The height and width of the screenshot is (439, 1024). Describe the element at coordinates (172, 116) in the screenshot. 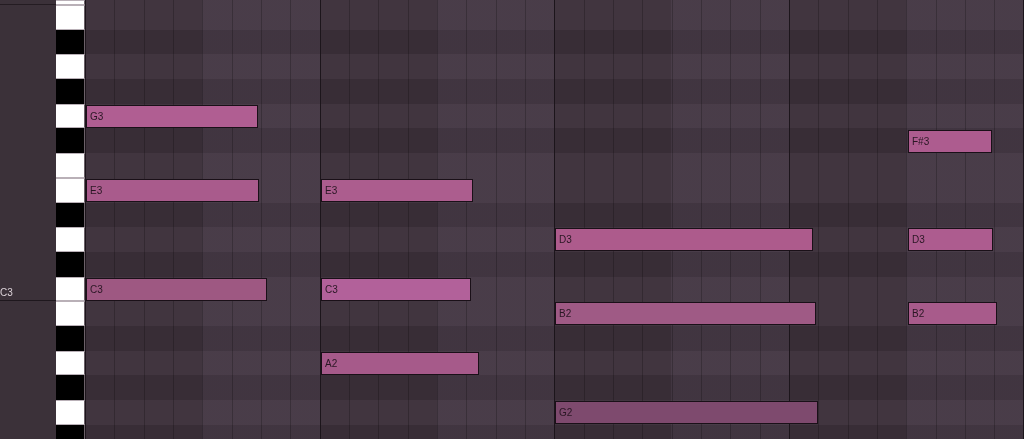

I see `midi-note: G3` at that location.